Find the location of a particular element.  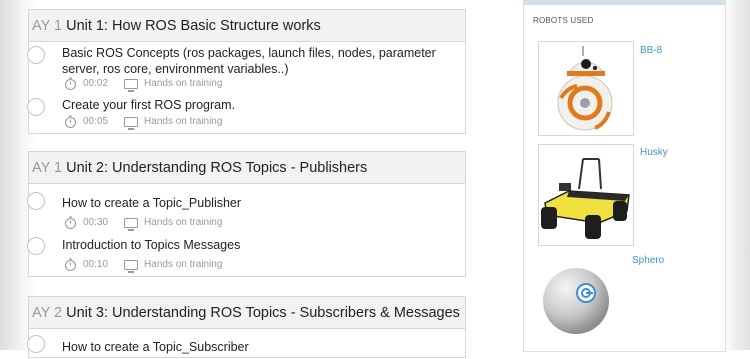

lesson-duration: 00:05 is located at coordinates (96, 121).